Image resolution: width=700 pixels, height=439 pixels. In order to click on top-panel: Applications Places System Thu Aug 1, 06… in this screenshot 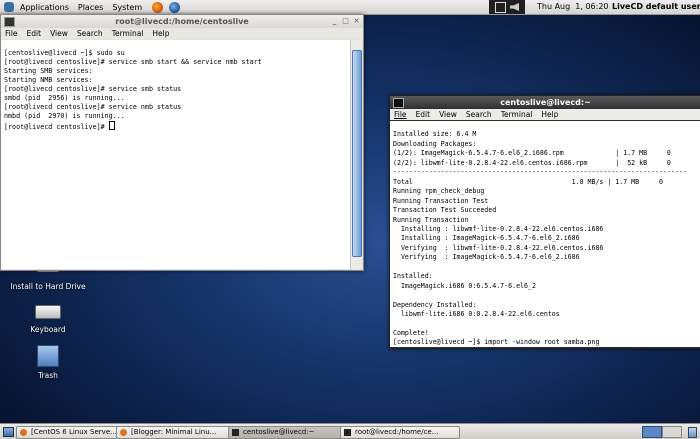, I will do `click(350, 7)`.